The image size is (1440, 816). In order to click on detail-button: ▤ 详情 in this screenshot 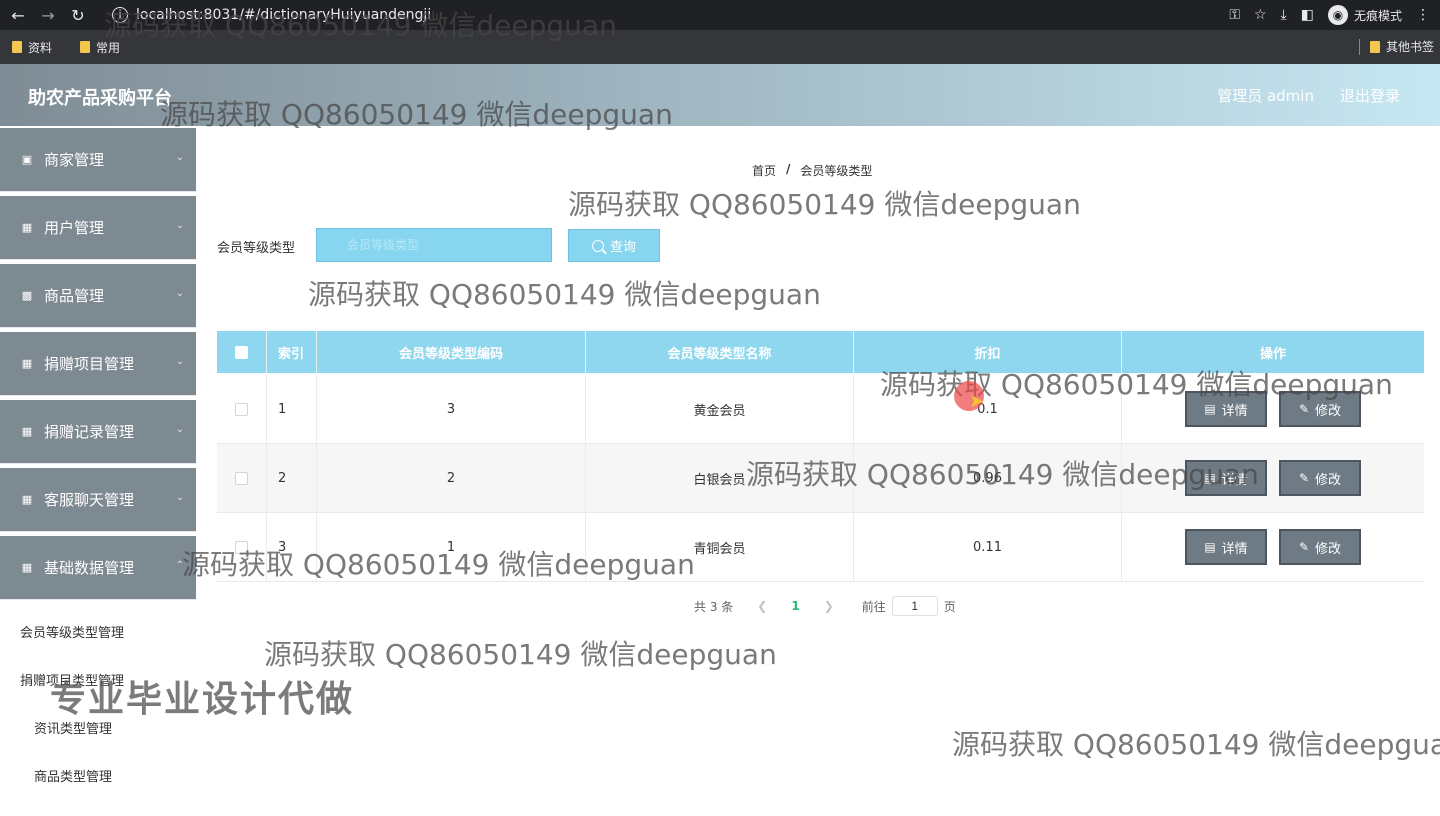, I will do `click(1226, 547)`.